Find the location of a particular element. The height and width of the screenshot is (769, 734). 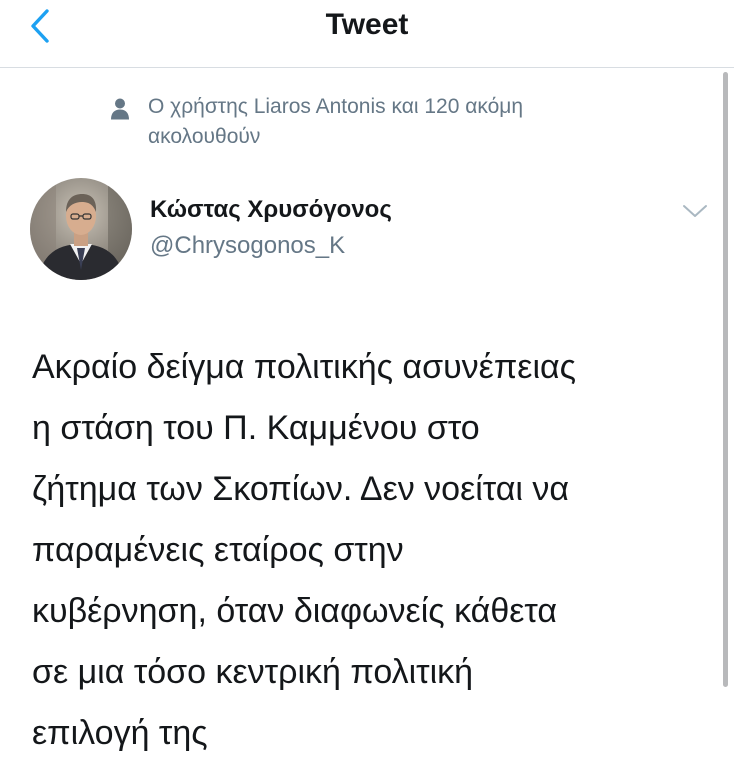

back-button is located at coordinates (40, 26).